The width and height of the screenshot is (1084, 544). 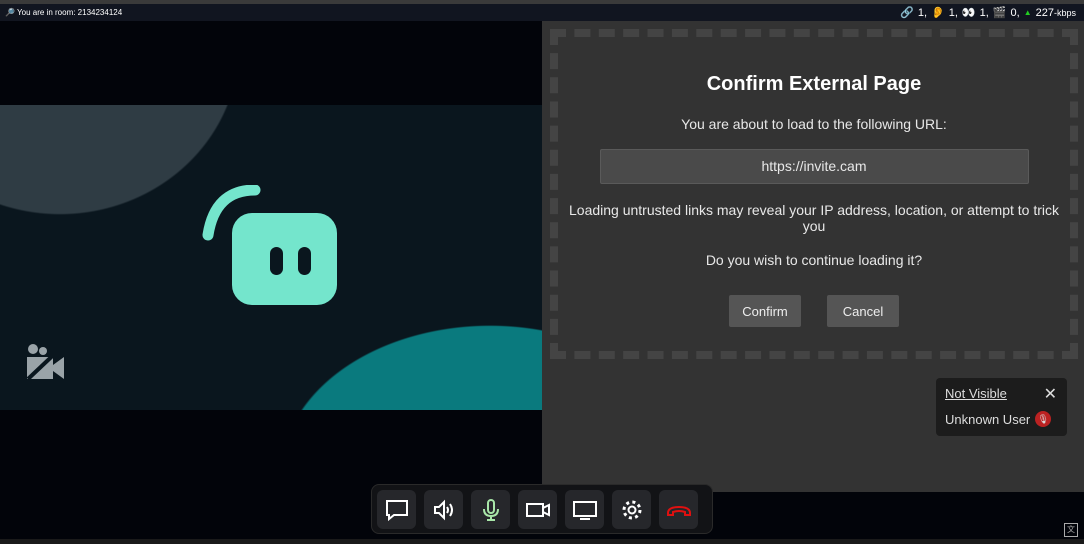 What do you see at coordinates (814, 260) in the screenshot?
I see `dialog-question: Do you wish to continue loading it?` at bounding box center [814, 260].